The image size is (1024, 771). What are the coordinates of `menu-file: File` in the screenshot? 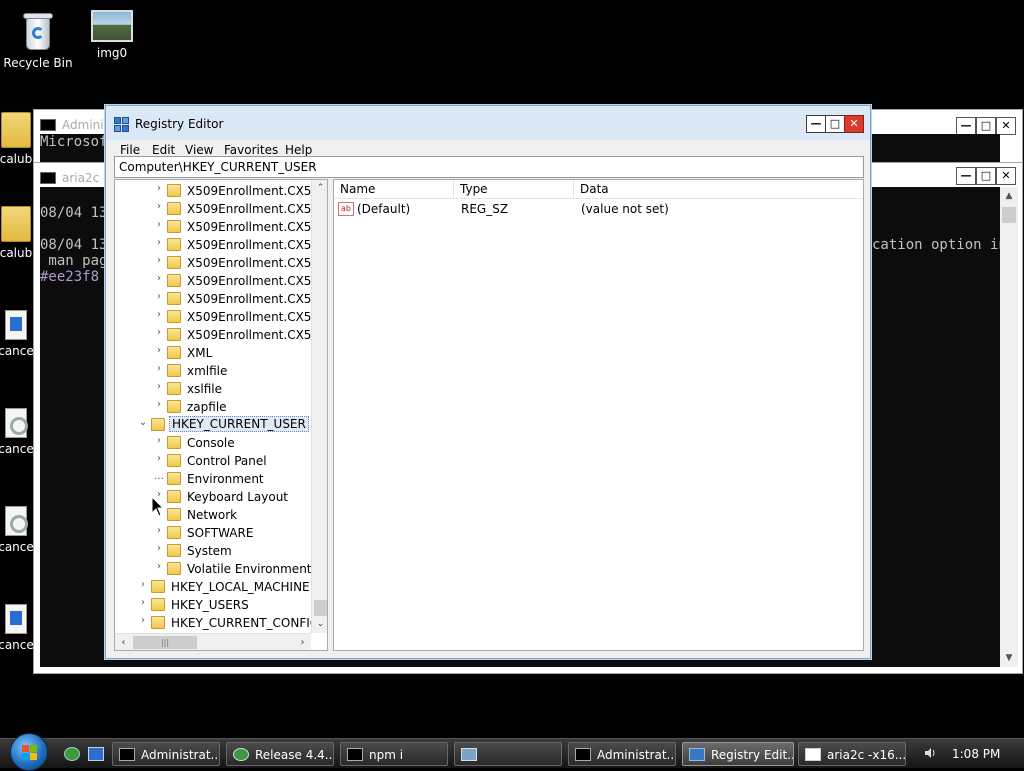 It's located at (130, 150).